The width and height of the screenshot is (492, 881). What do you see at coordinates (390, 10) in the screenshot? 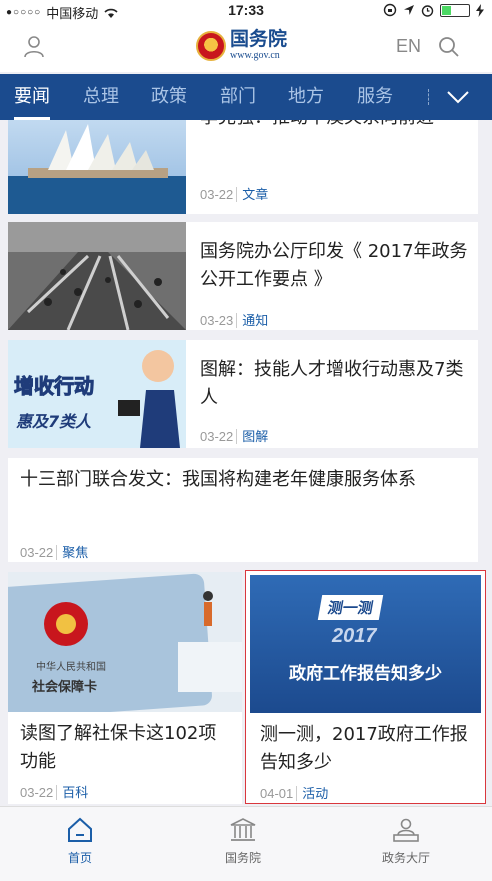
I see `rotation-lock-icon` at bounding box center [390, 10].